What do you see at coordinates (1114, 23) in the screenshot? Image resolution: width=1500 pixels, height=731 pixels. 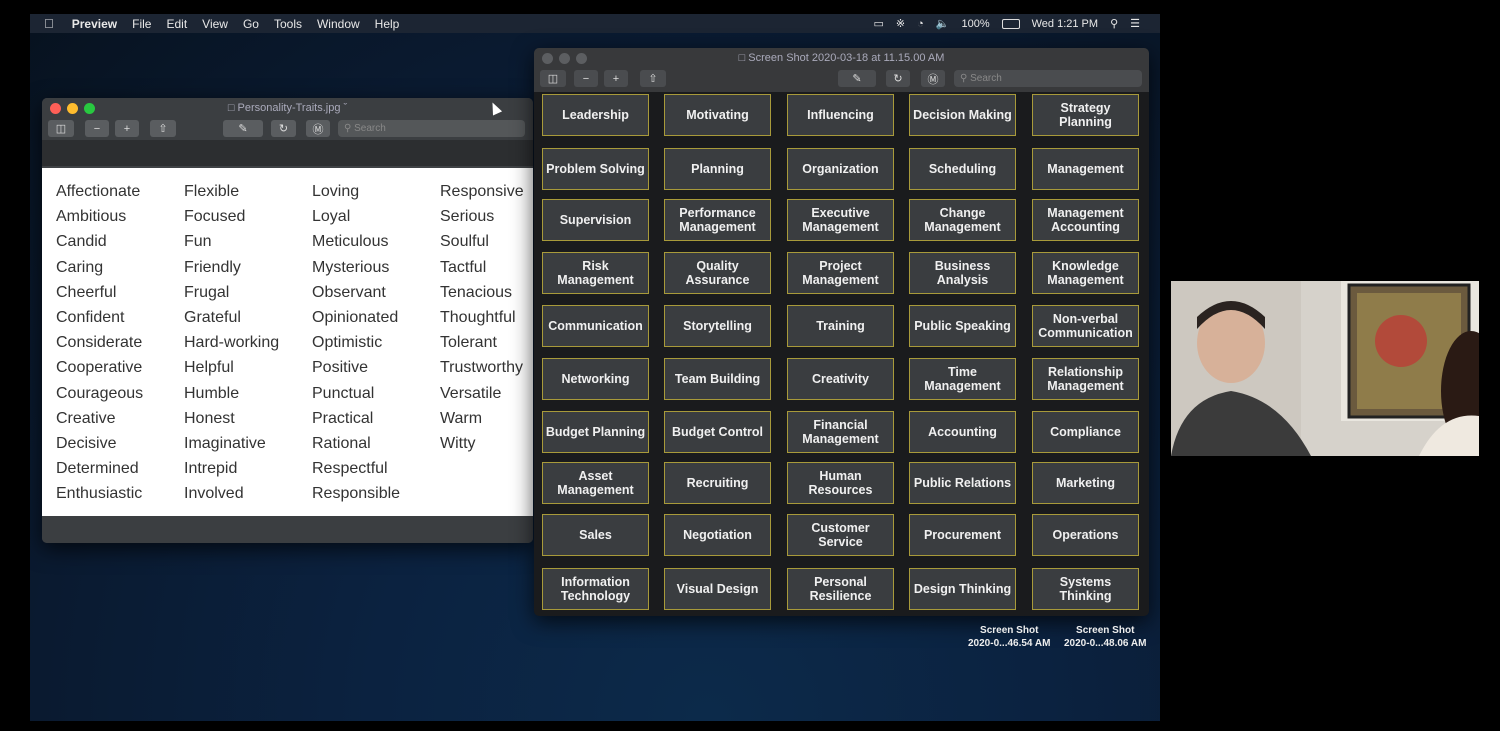 I see `spotlight-search-icon: ⚲` at bounding box center [1114, 23].